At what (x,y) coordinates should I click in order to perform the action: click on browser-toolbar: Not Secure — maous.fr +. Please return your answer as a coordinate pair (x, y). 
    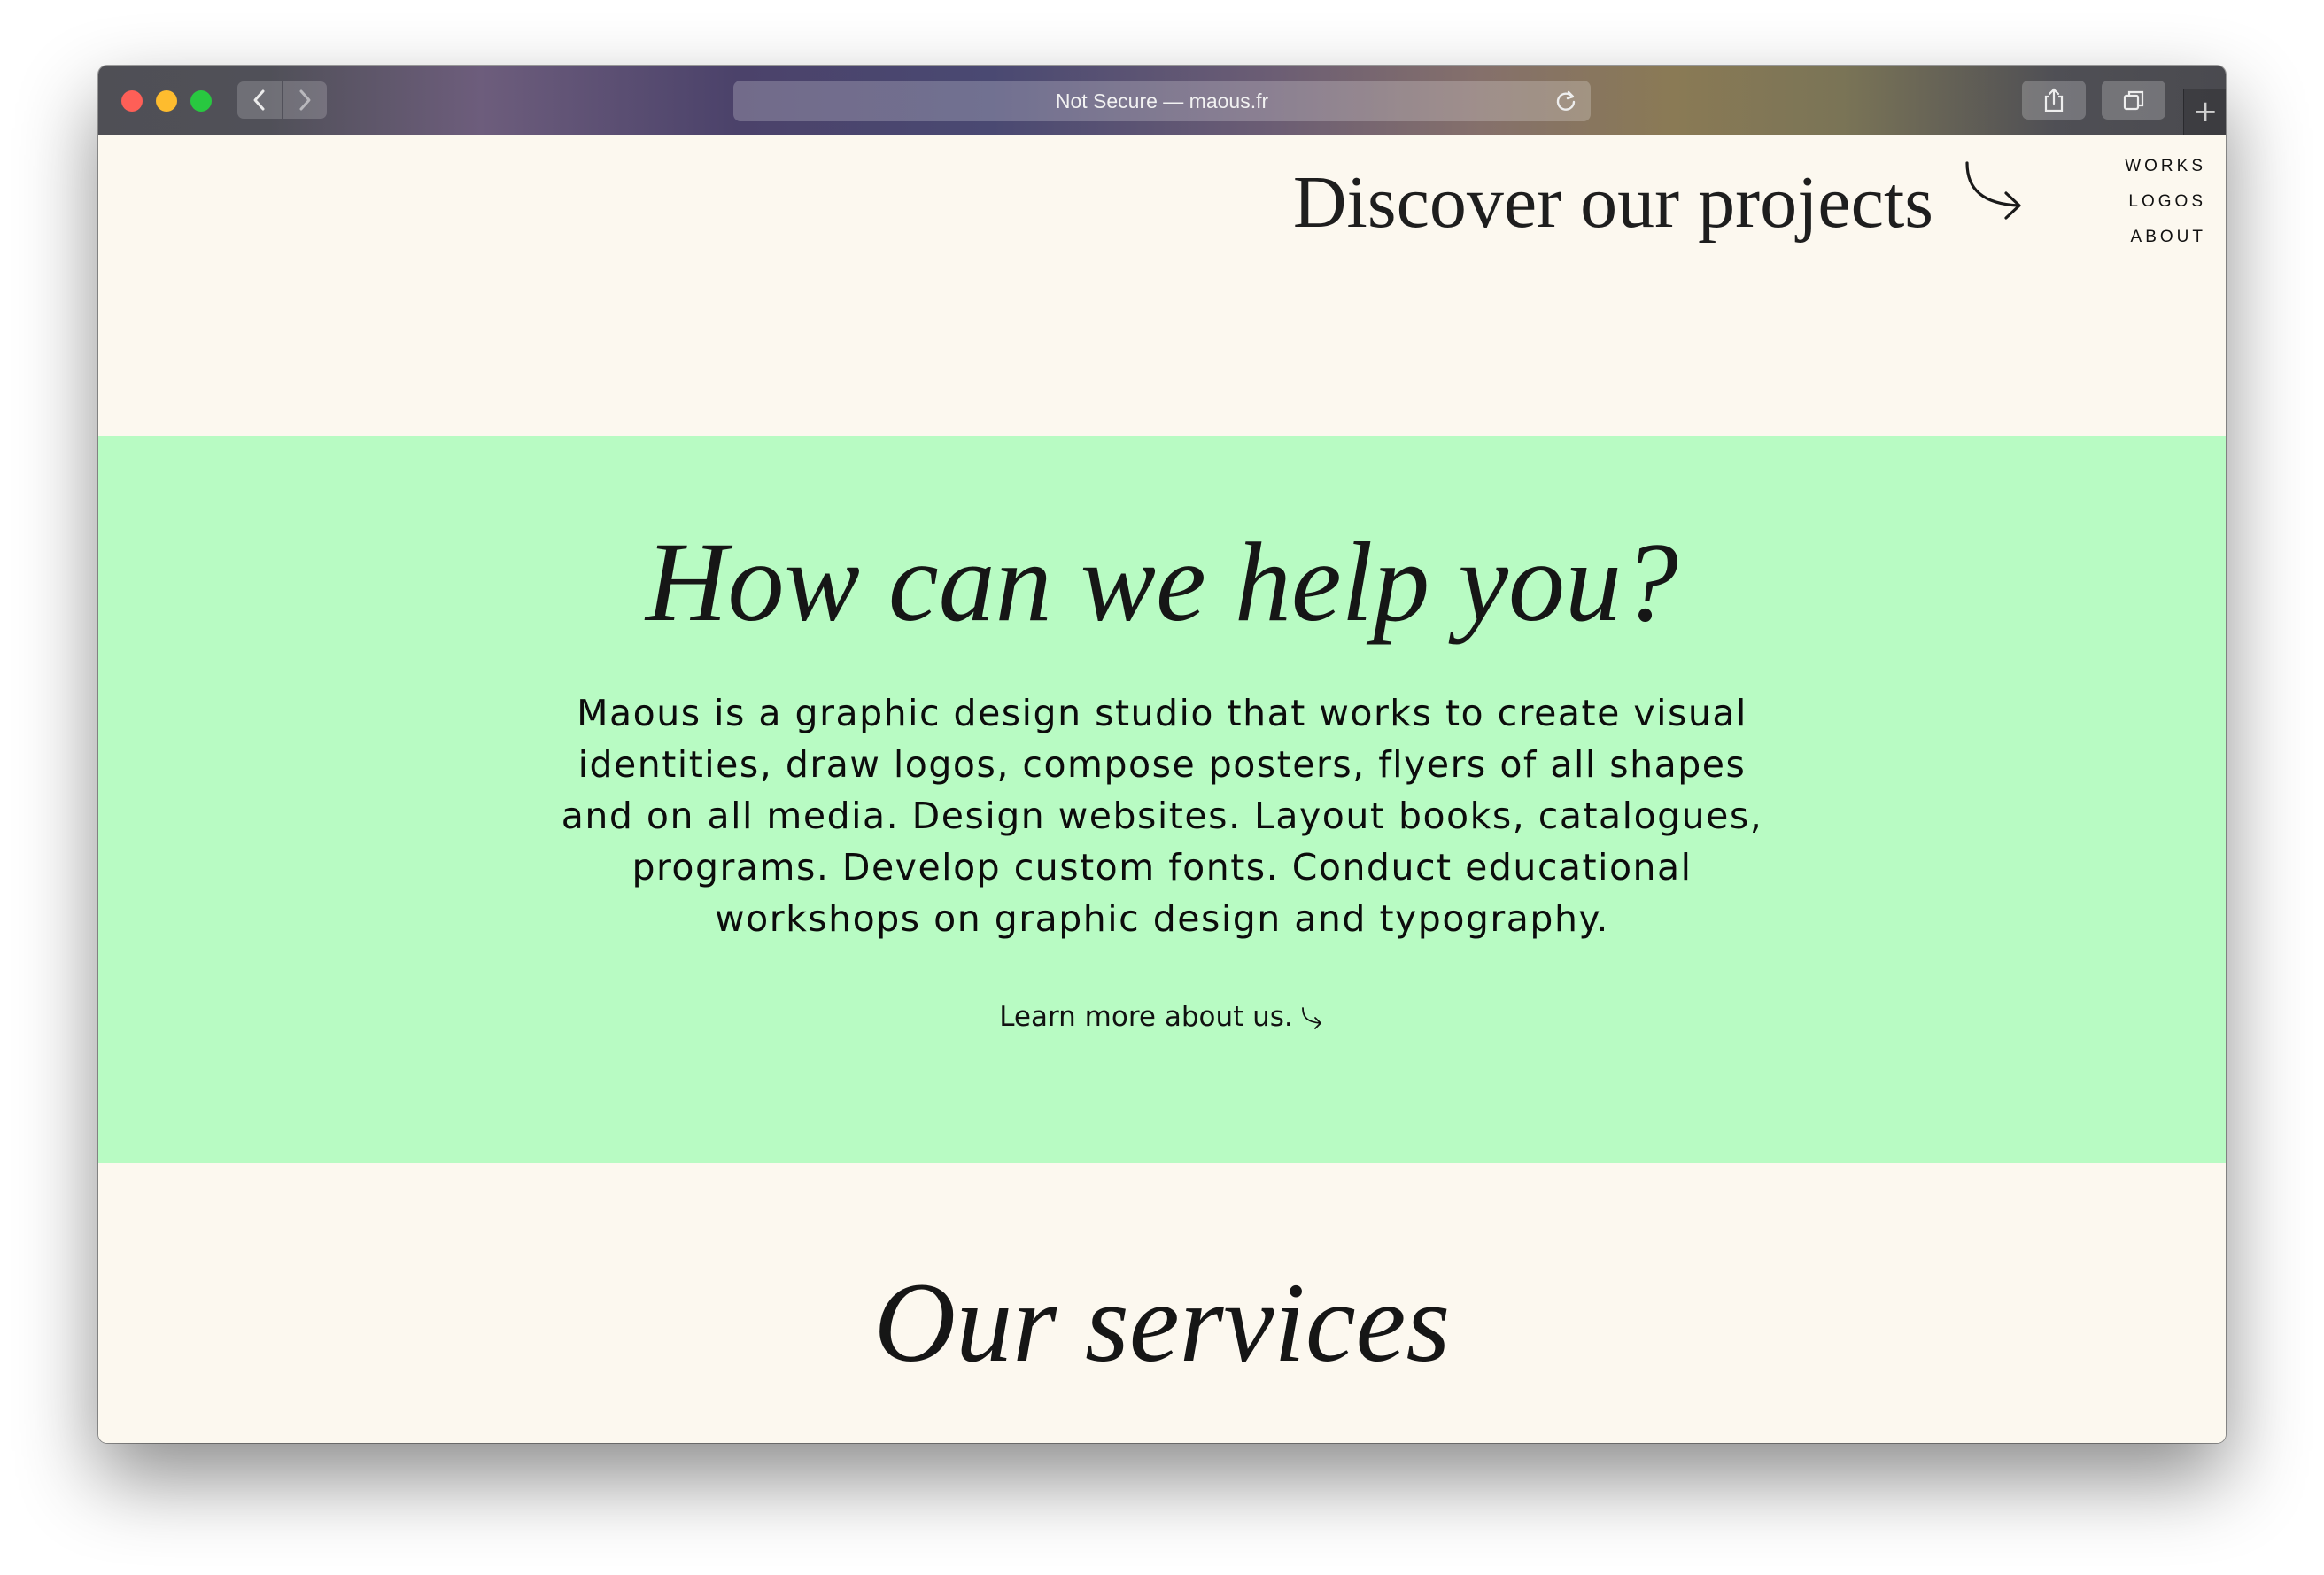
    Looking at the image, I should click on (1162, 101).